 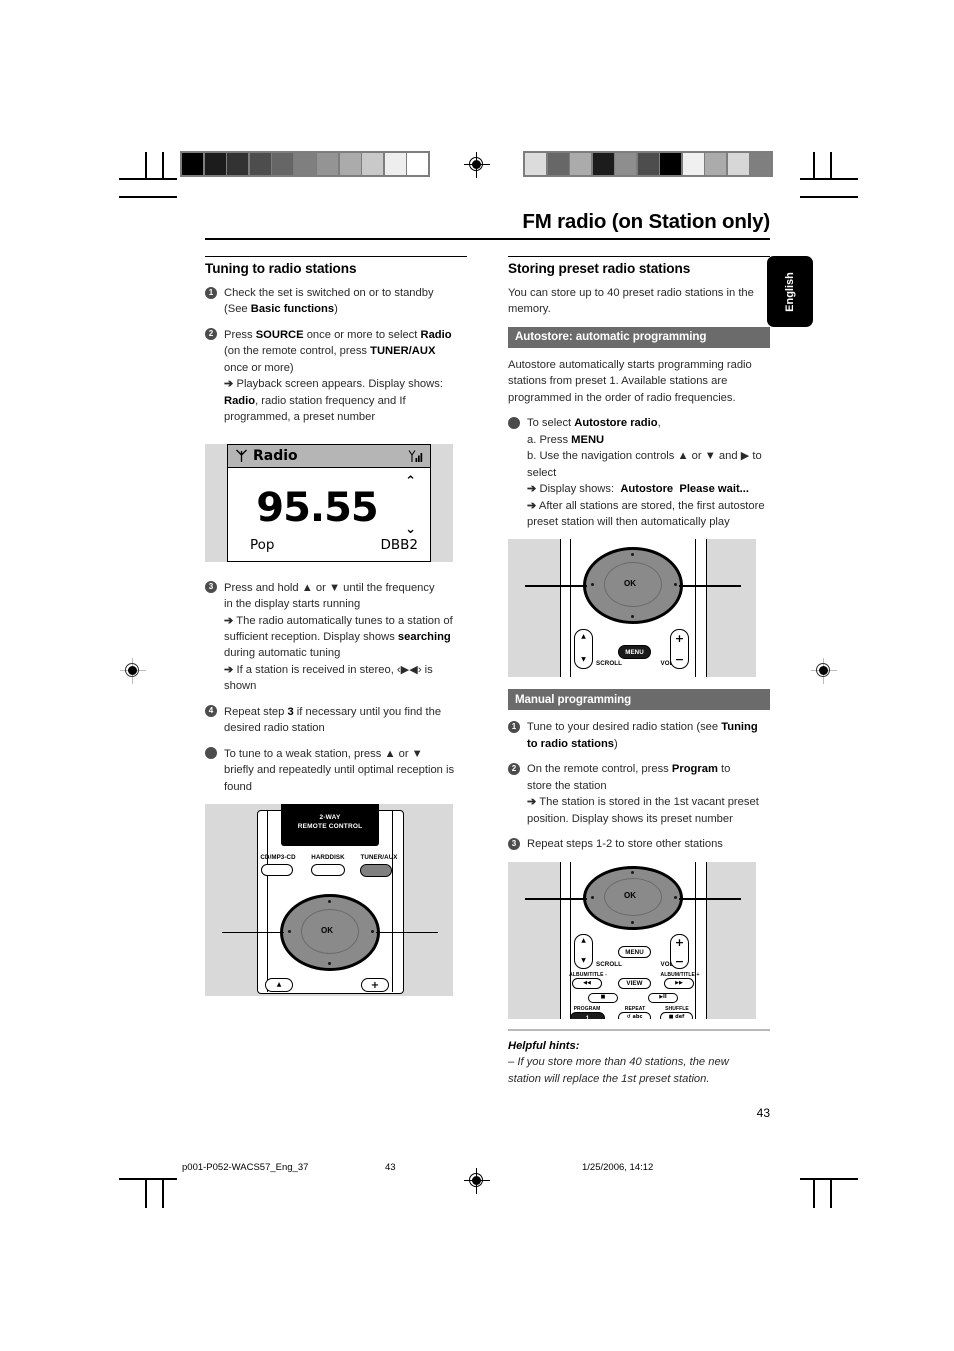 What do you see at coordinates (329, 456) in the screenshot?
I see `lcd-status-bar: Radio` at bounding box center [329, 456].